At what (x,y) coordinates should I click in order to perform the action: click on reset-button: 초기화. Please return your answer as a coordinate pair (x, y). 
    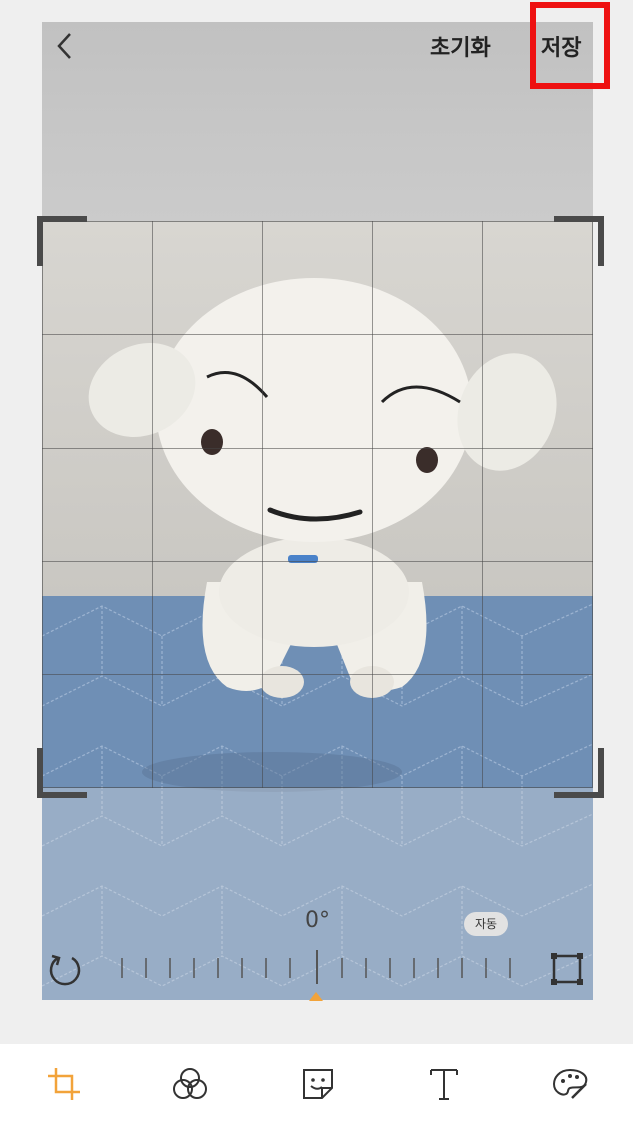
    Looking at the image, I should click on (460, 46).